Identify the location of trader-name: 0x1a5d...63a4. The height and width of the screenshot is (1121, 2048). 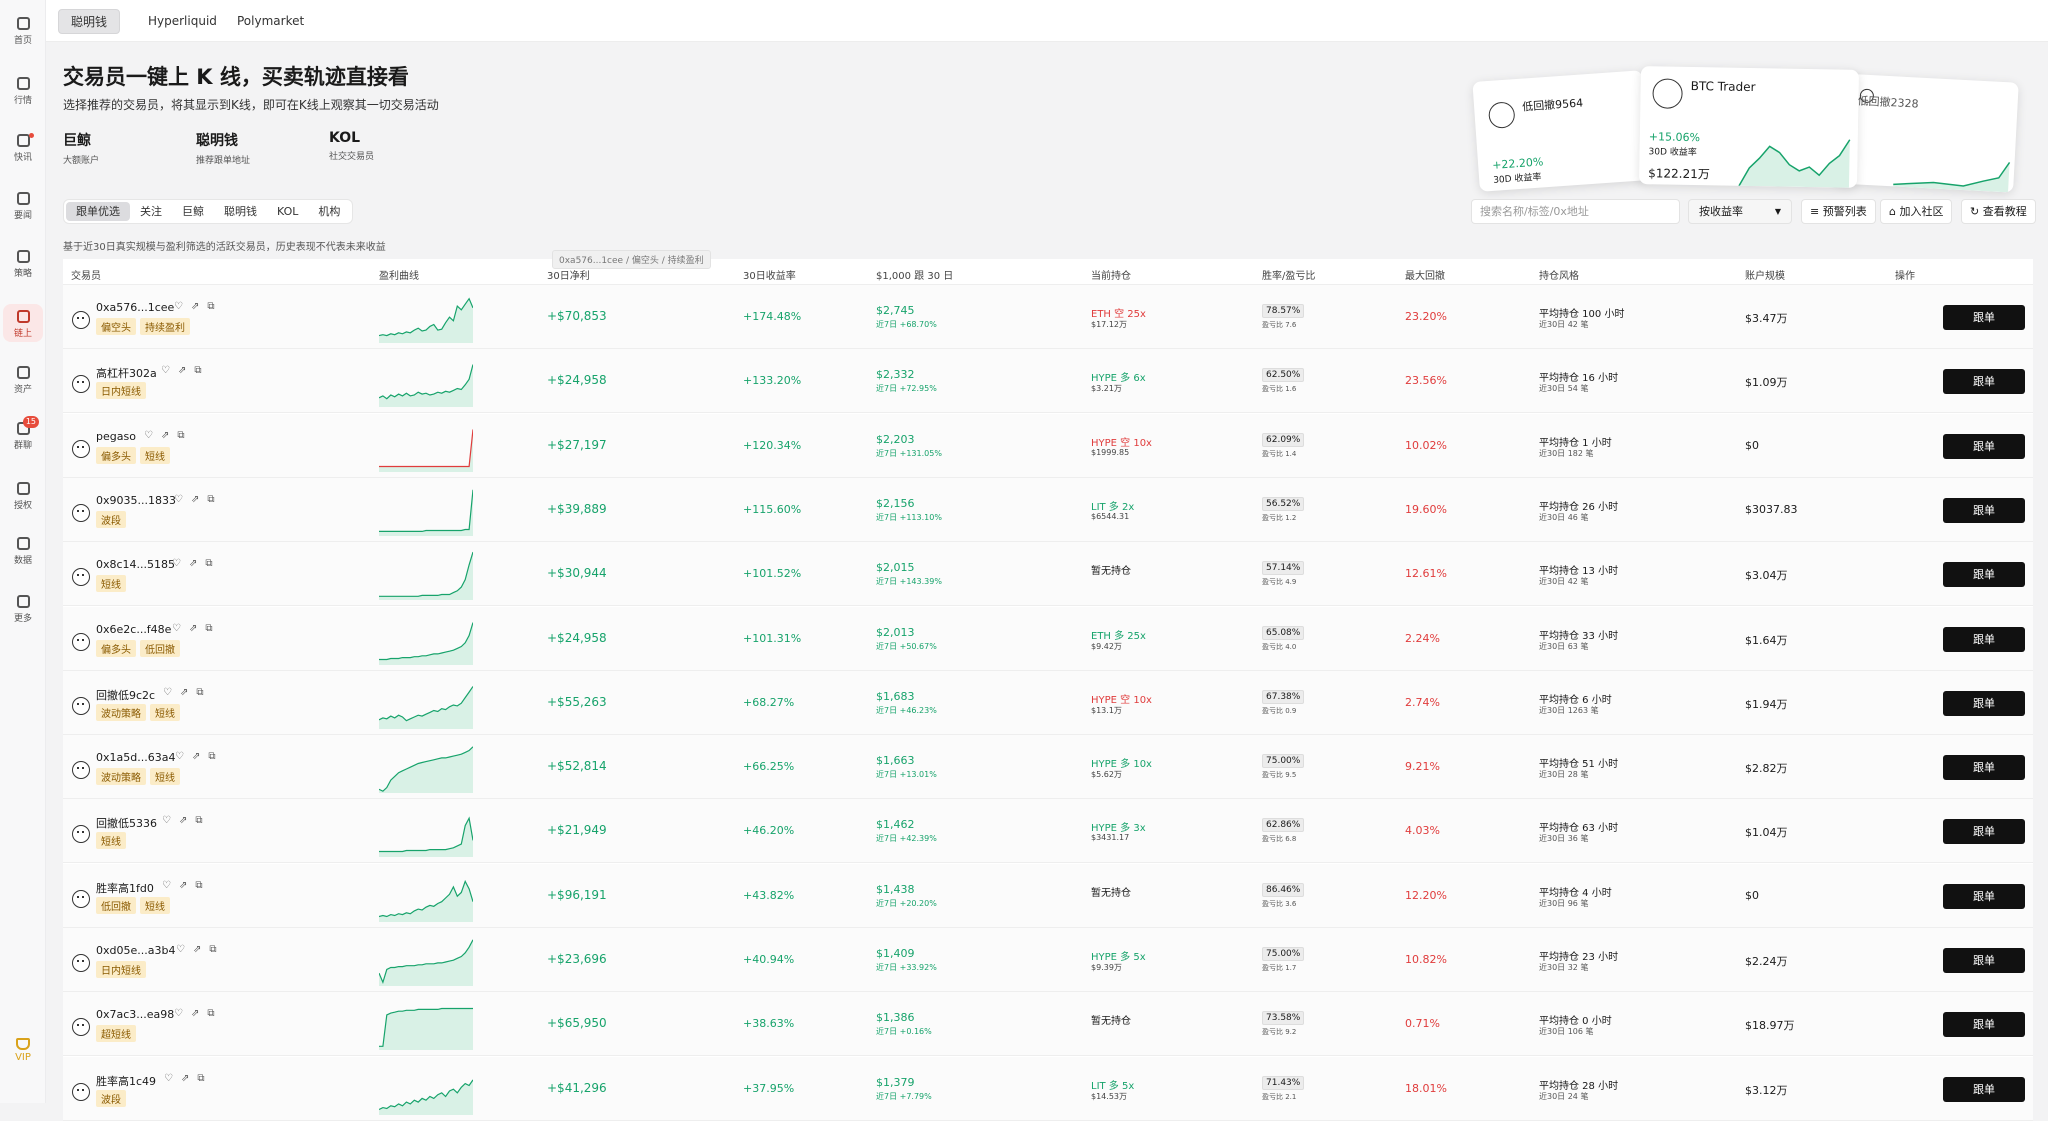
(135, 757).